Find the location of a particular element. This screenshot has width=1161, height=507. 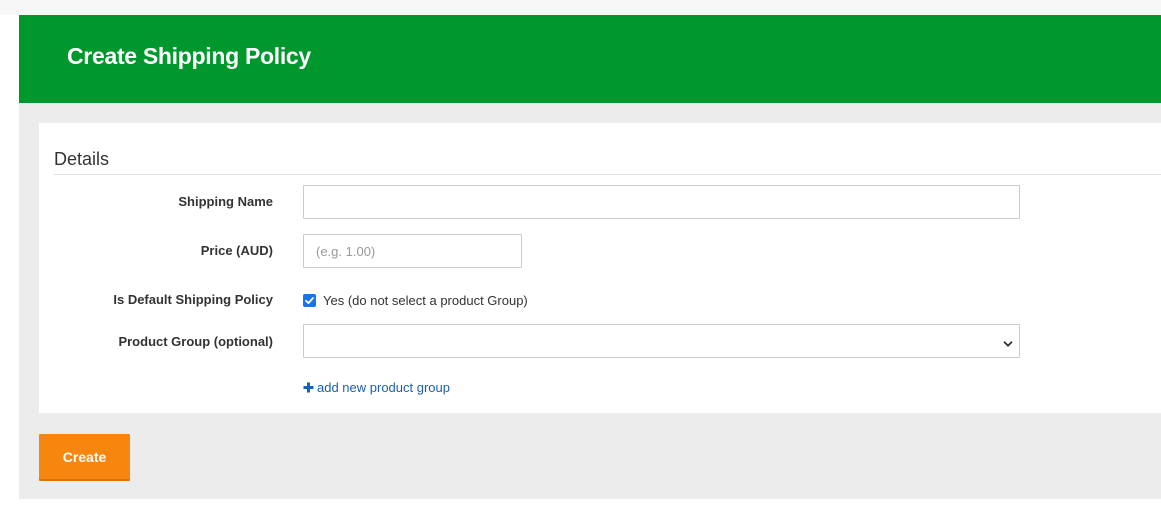

is-default-checkbox is located at coordinates (309, 300).